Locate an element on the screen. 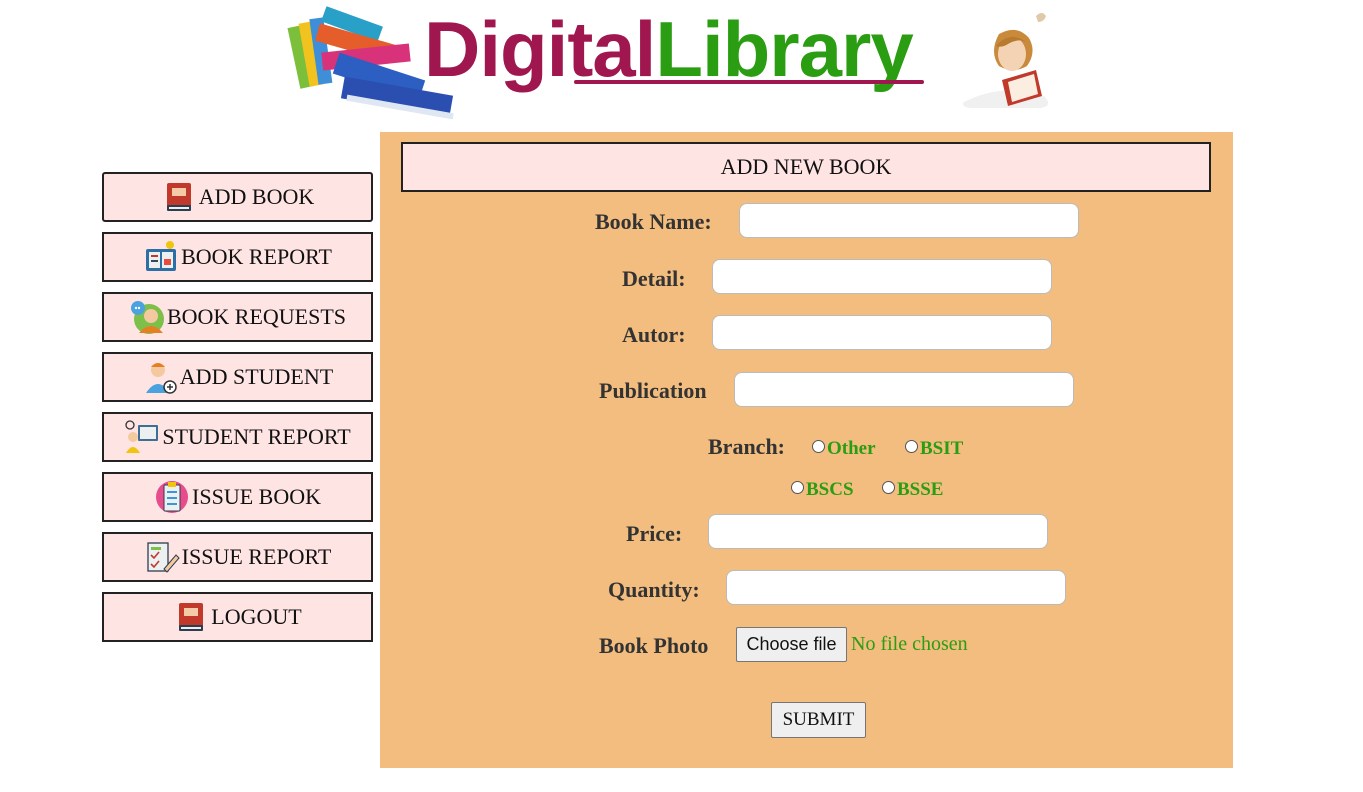 This screenshot has width=1363, height=792. sidebar-item-add-student: ADD STUDENT is located at coordinates (237, 377).